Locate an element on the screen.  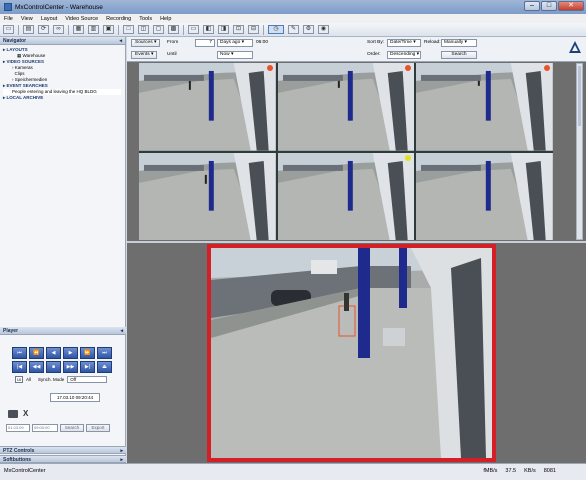
player-title: Player is located at coordinates (11, 331).